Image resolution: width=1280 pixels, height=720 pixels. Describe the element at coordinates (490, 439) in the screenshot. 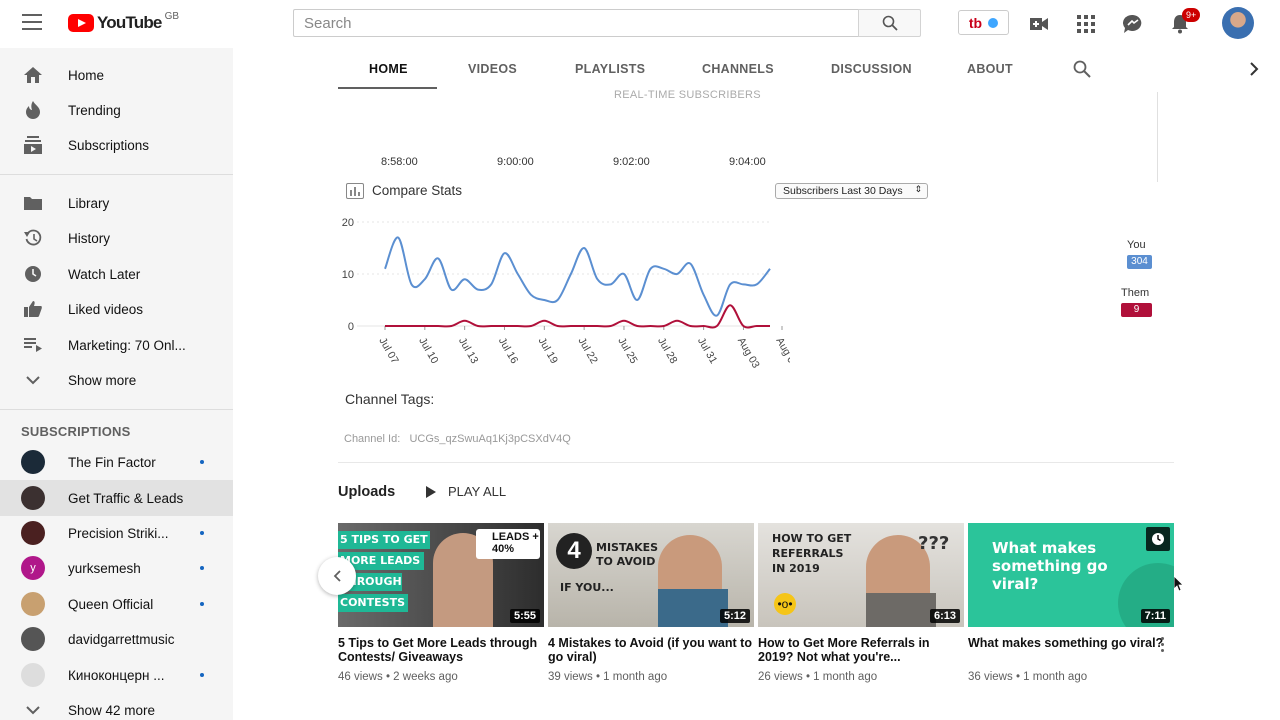

I see `channel-id-value: UCGs_qzSwuAq1Kj3pCSXdV4Q` at that location.